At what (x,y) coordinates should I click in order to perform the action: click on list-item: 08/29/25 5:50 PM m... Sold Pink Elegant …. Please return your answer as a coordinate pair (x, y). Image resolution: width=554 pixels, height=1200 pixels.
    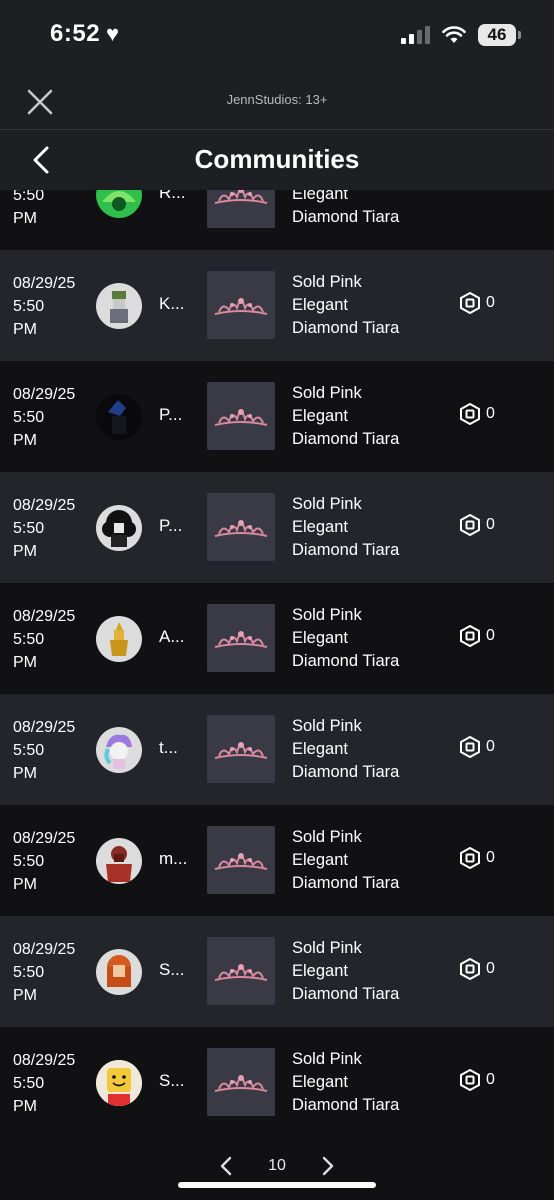
    Looking at the image, I should click on (277, 860).